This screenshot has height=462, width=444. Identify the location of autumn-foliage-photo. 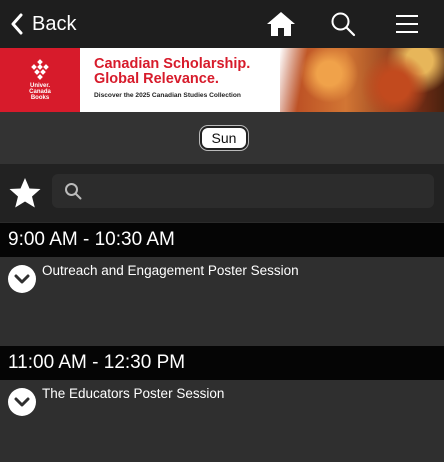
(362, 80).